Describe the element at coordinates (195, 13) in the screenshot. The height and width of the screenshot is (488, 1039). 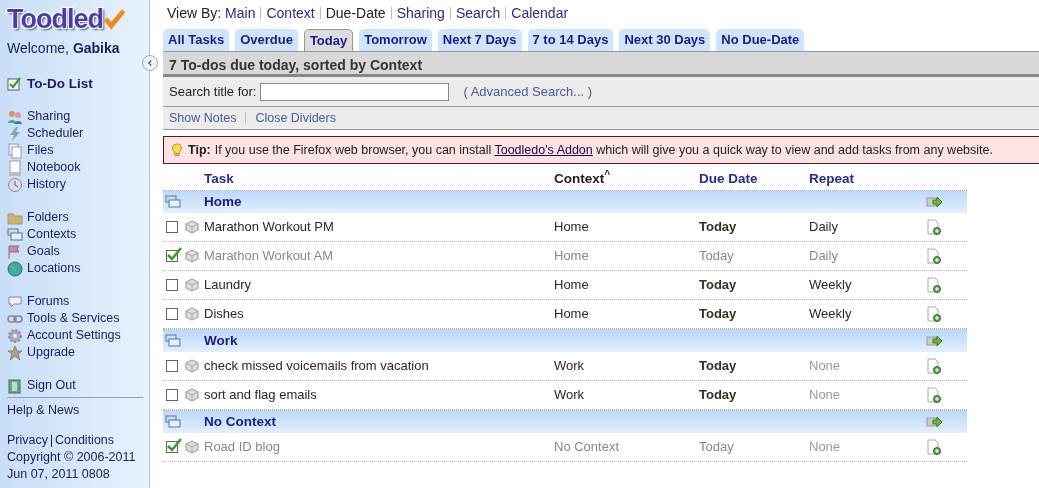
I see `view-by-label: View By:` at that location.